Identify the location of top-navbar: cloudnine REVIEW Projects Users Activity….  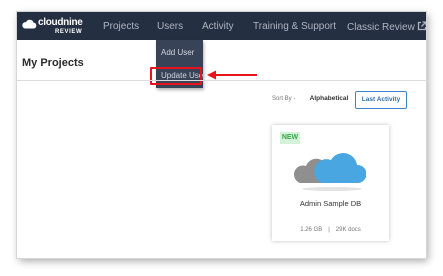
(221, 26).